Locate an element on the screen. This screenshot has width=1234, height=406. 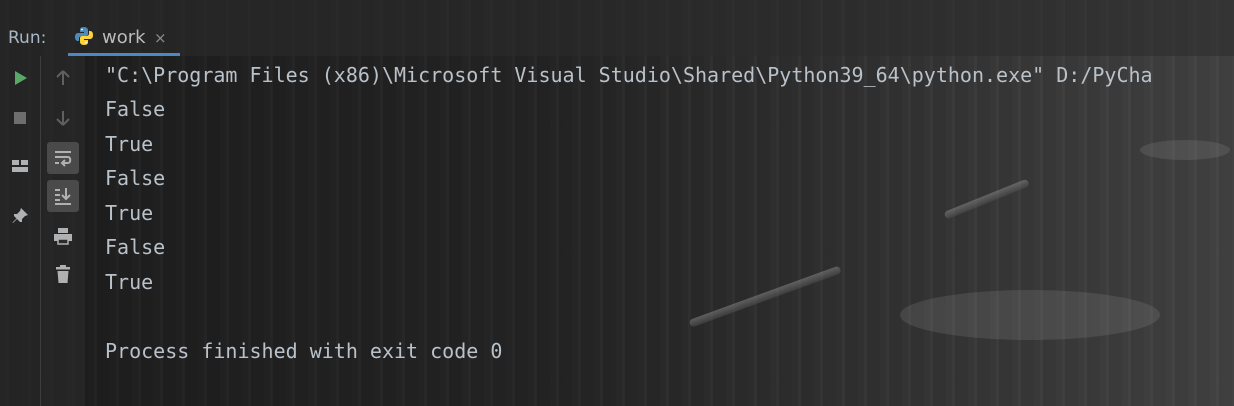
scroll-to-end-icon is located at coordinates (63, 196).